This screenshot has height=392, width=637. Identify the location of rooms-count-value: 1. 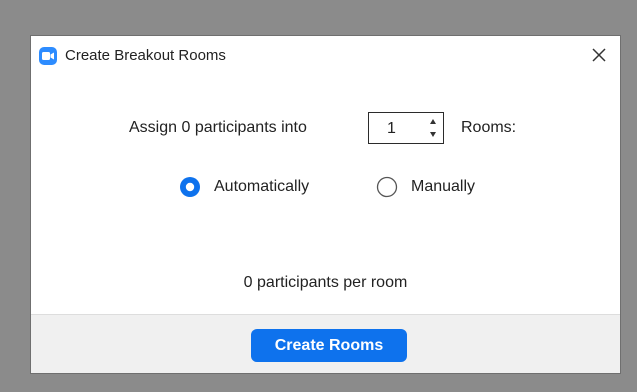
(391, 129).